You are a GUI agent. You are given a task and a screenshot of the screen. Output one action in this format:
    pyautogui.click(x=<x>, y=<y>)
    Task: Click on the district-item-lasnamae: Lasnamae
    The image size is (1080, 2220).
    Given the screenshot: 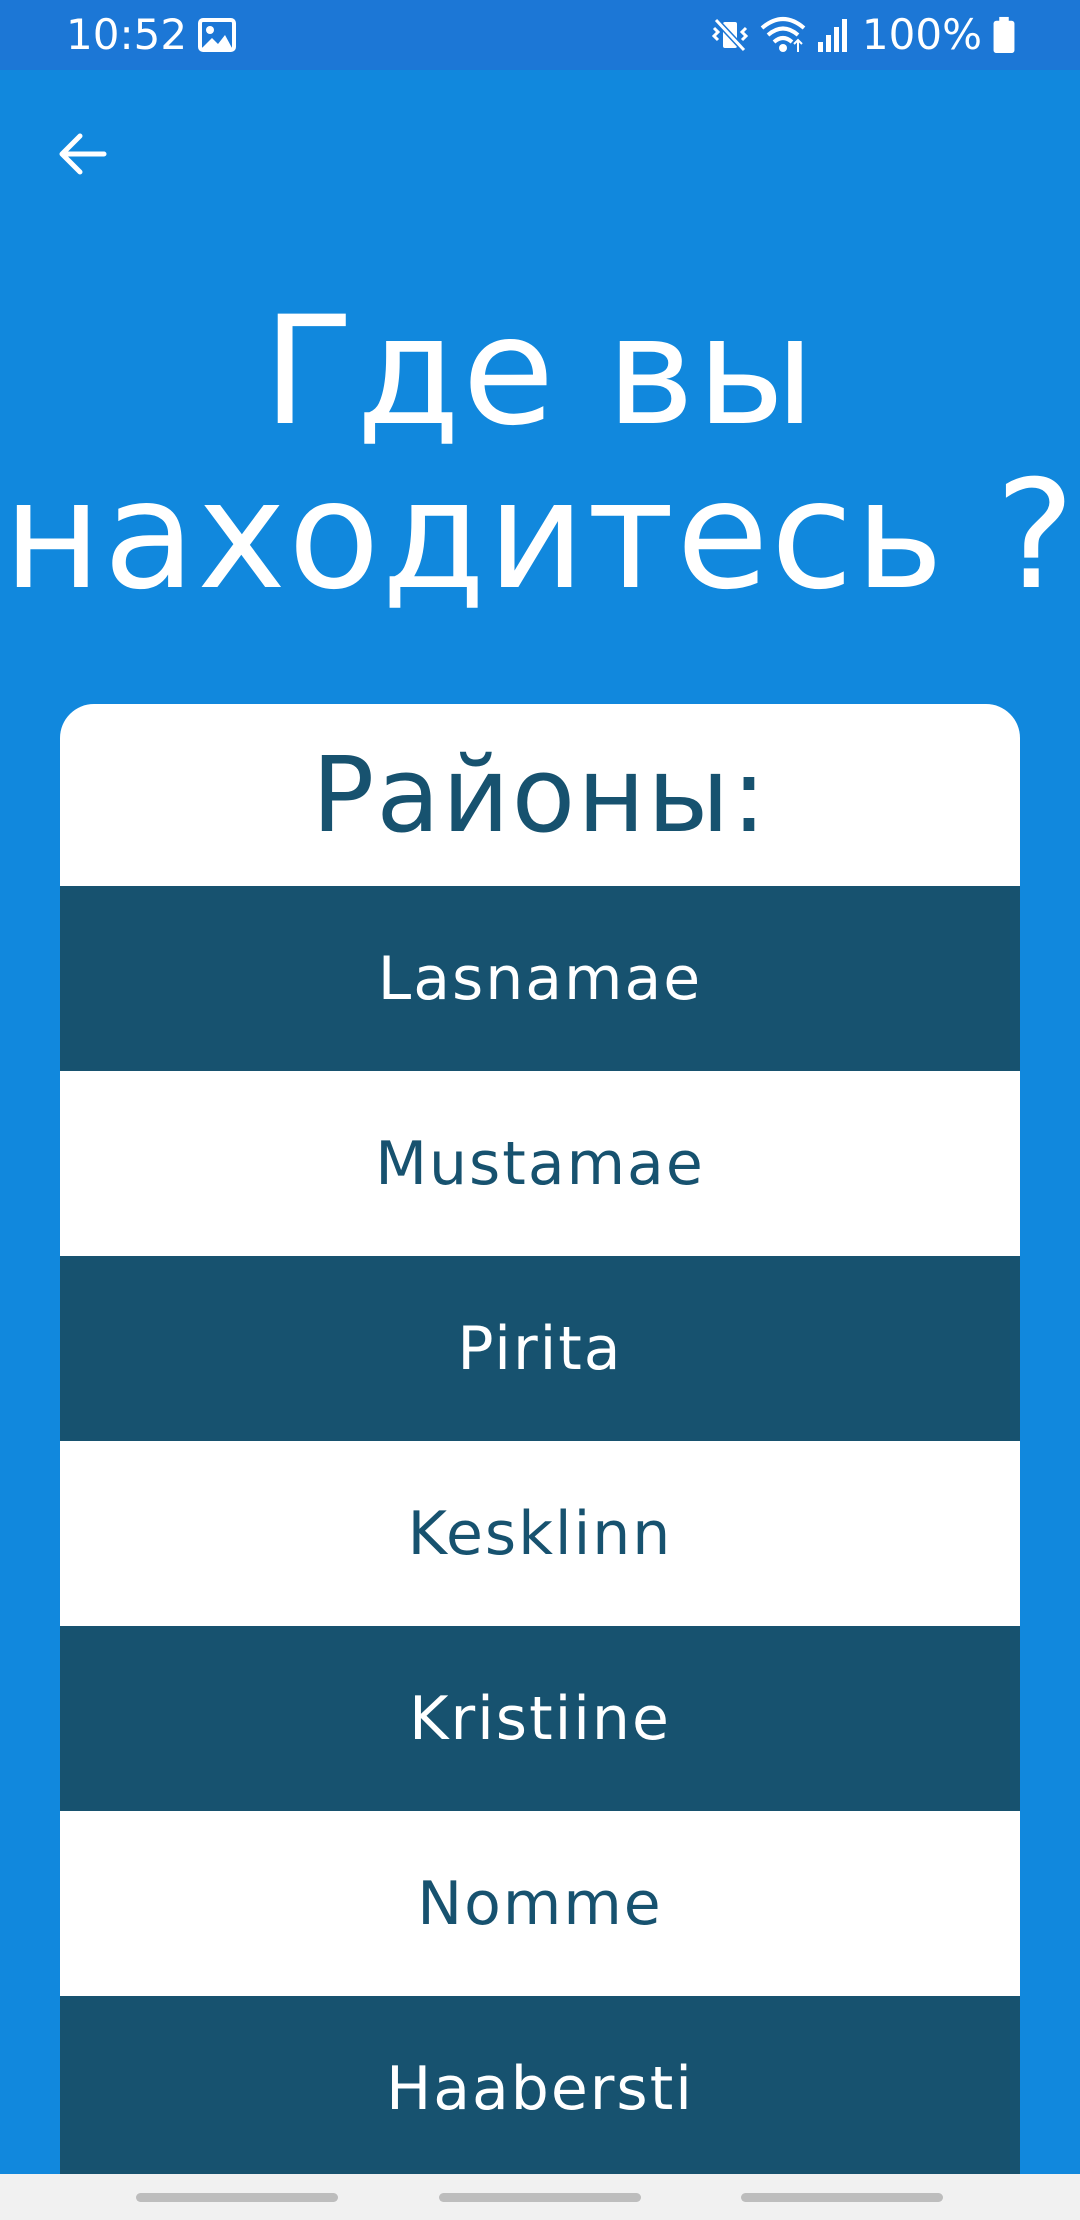 What is the action you would take?
    pyautogui.click(x=540, y=978)
    